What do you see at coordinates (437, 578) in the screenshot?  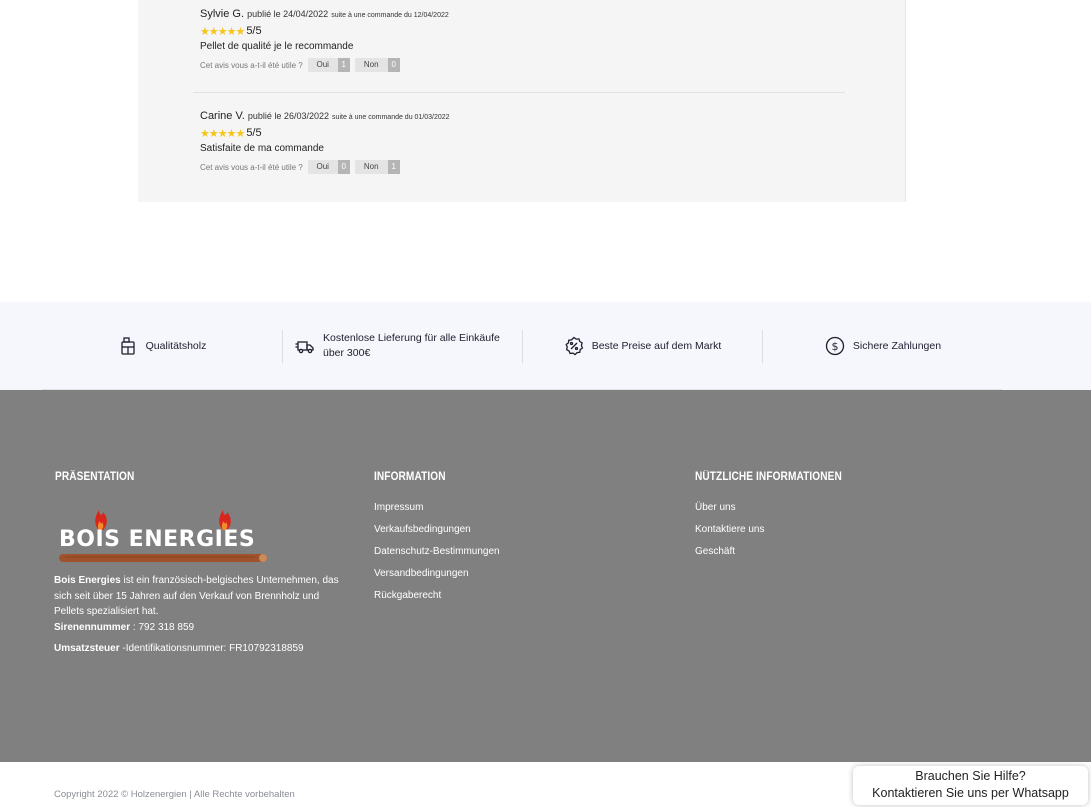 I see `footer-link-shipping: Versandbedingungen` at bounding box center [437, 578].